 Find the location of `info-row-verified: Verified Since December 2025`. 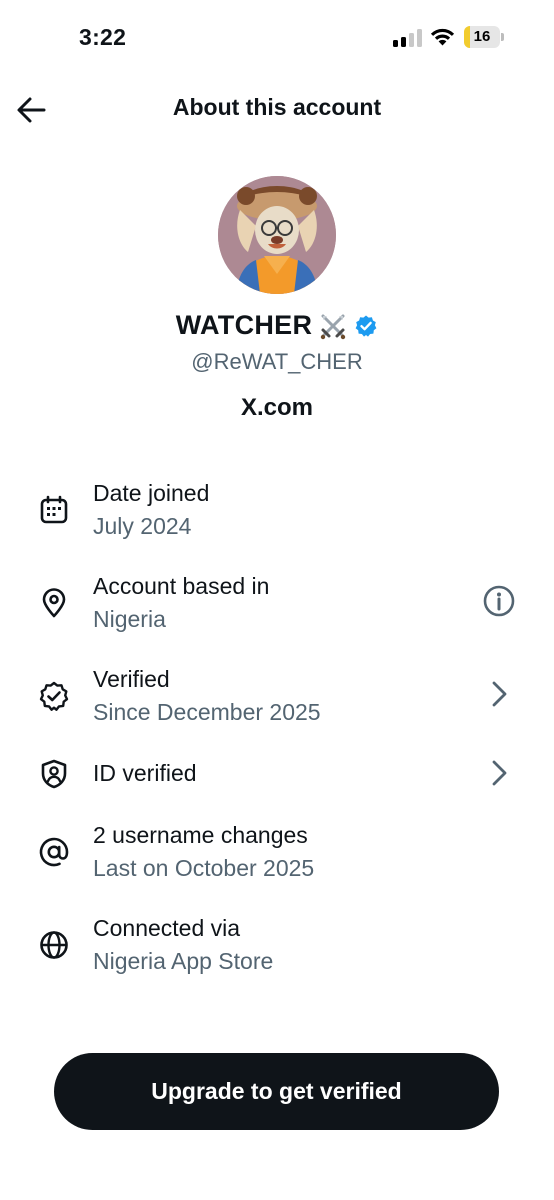

info-row-verified: Verified Since December 2025 is located at coordinates (277, 706).